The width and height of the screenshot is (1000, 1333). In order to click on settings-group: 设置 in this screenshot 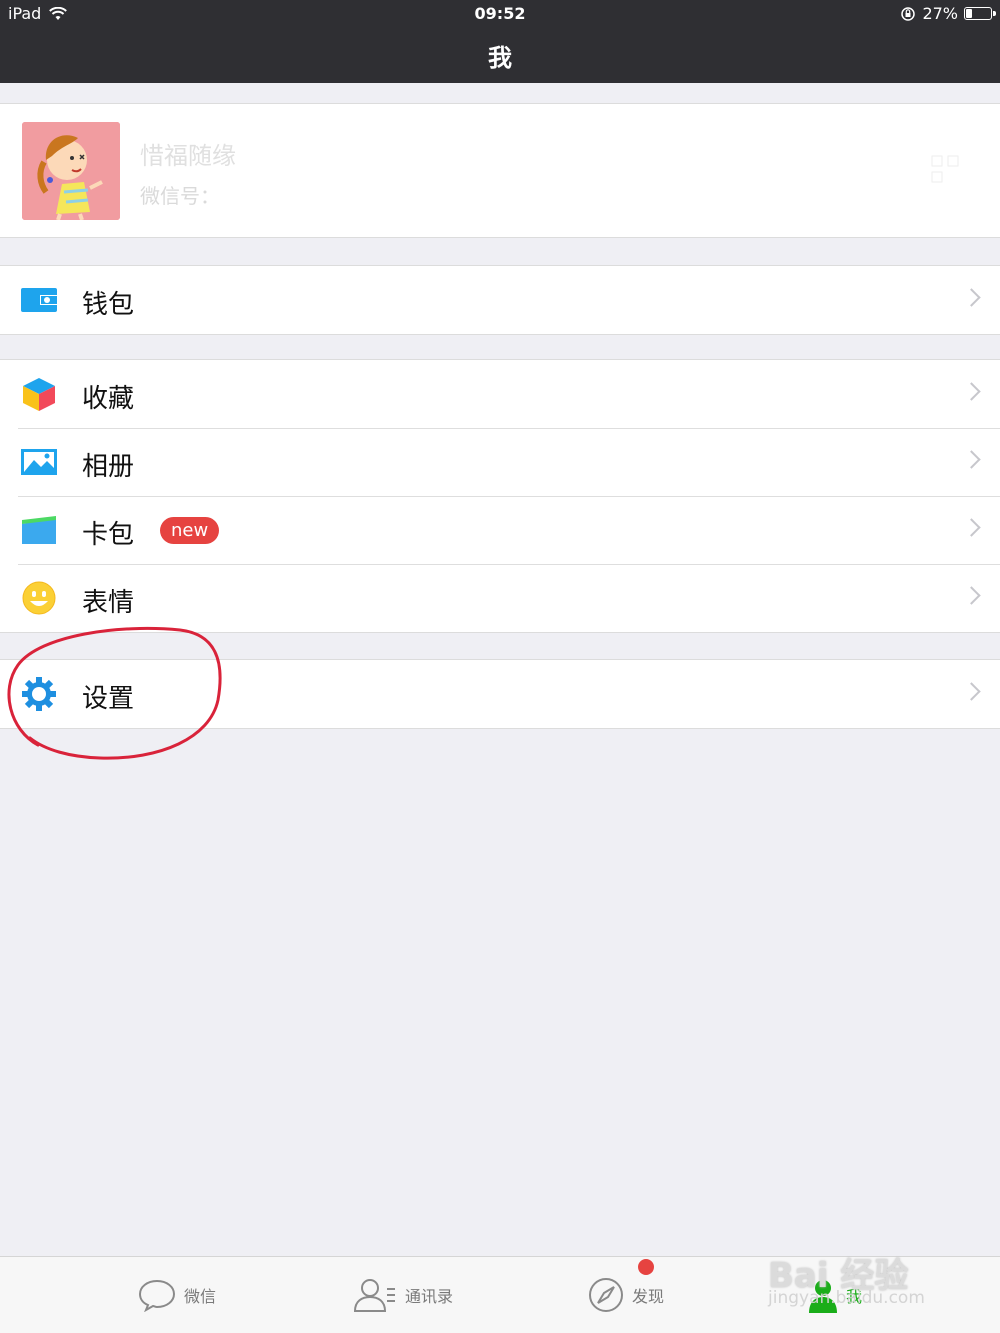, I will do `click(500, 694)`.